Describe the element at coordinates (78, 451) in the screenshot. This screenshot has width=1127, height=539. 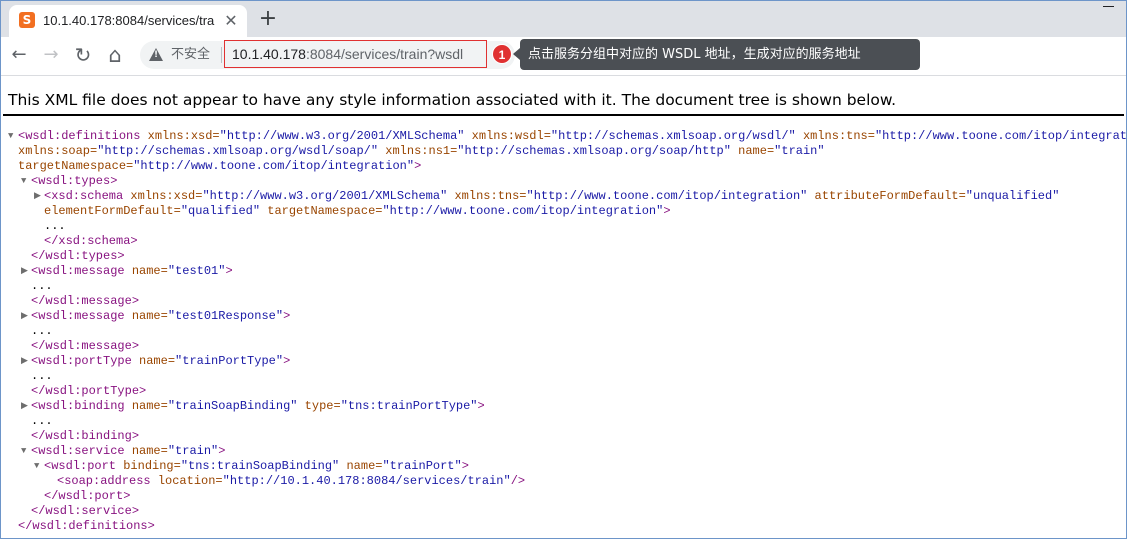
I see `xml-tag: <wsdl:service` at that location.